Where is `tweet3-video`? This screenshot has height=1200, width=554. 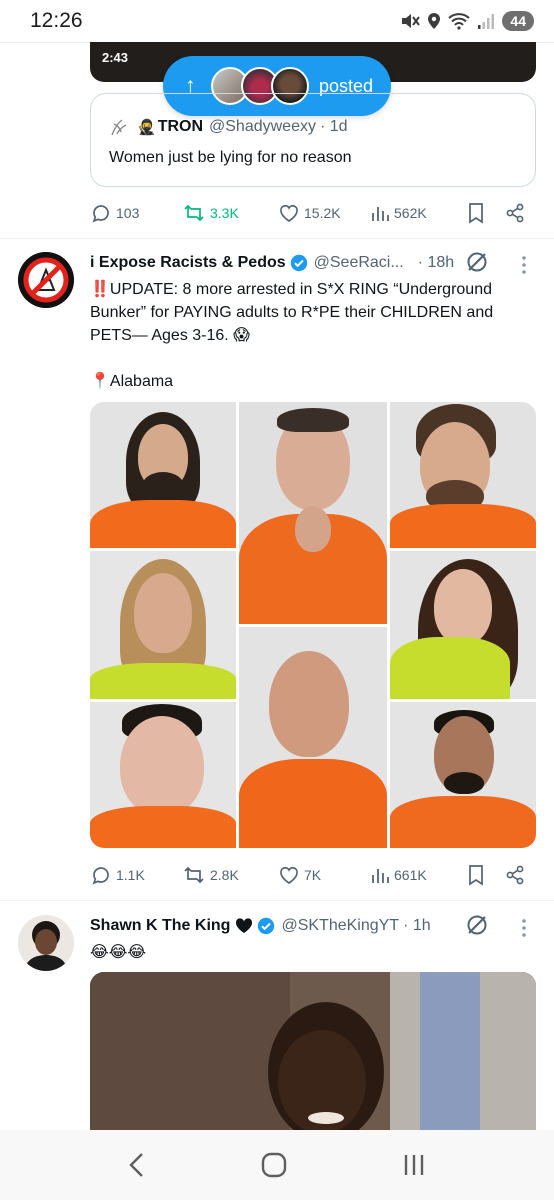 tweet3-video is located at coordinates (313, 1051).